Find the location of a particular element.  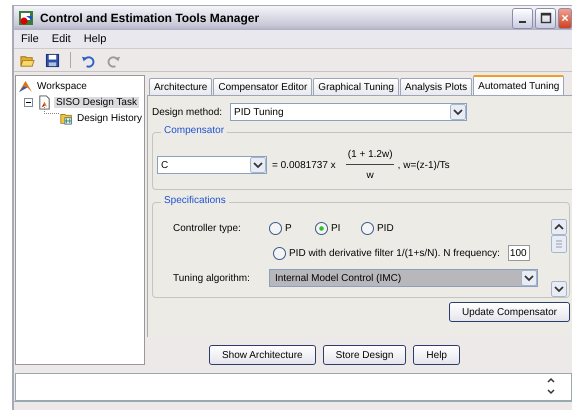

design-method-dropdown: PID Tuning is located at coordinates (349, 112).